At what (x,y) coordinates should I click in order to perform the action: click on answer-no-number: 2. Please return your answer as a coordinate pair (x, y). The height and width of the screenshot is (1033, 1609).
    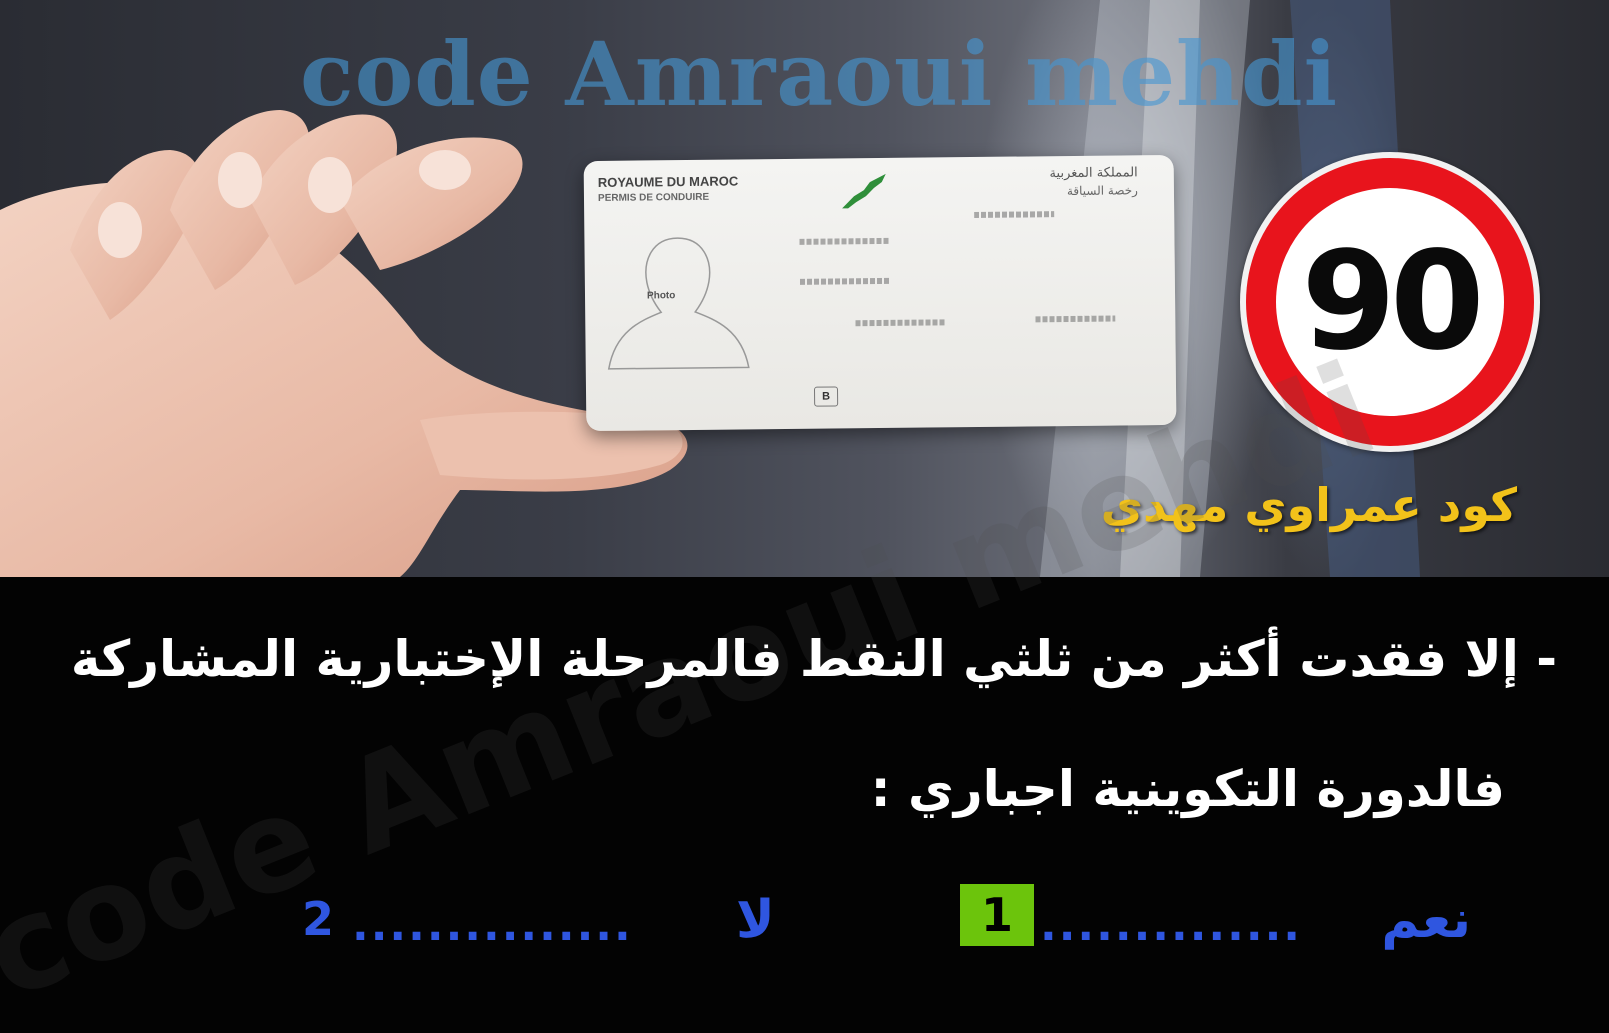
    Looking at the image, I should click on (318, 919).